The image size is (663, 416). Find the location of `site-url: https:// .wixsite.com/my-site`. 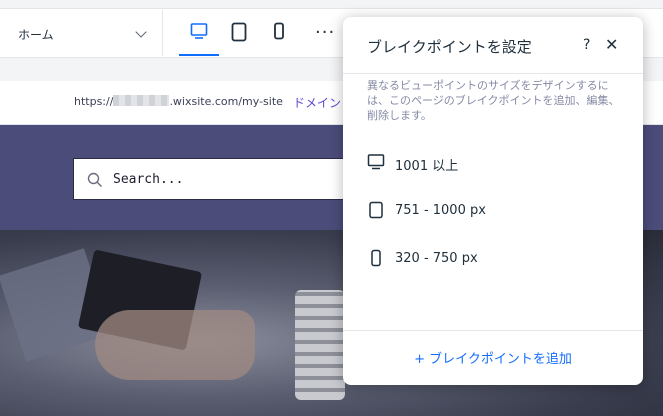

site-url: https:// .wixsite.com/my-site is located at coordinates (178, 101).